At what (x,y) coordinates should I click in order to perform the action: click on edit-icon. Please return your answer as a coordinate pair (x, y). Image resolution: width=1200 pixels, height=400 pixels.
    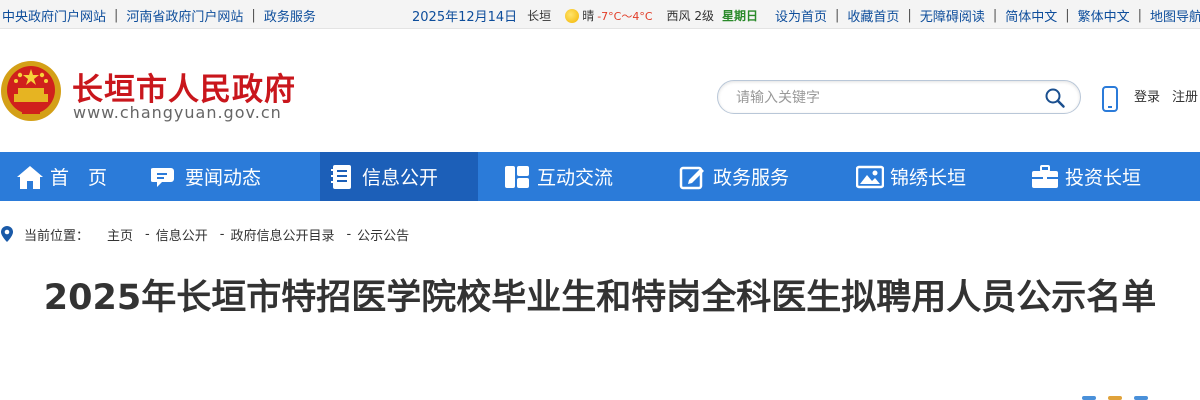
    Looking at the image, I should click on (691, 177).